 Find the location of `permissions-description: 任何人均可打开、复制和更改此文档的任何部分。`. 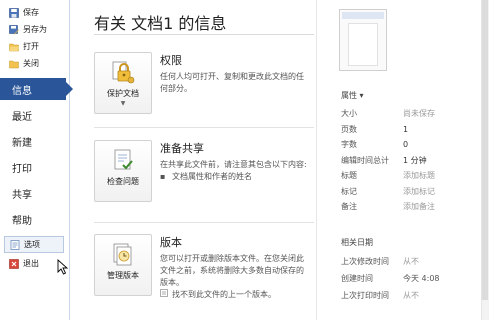

permissions-description: 任何人均可打开、复制和更改此文档的任何部分。 is located at coordinates (232, 82).